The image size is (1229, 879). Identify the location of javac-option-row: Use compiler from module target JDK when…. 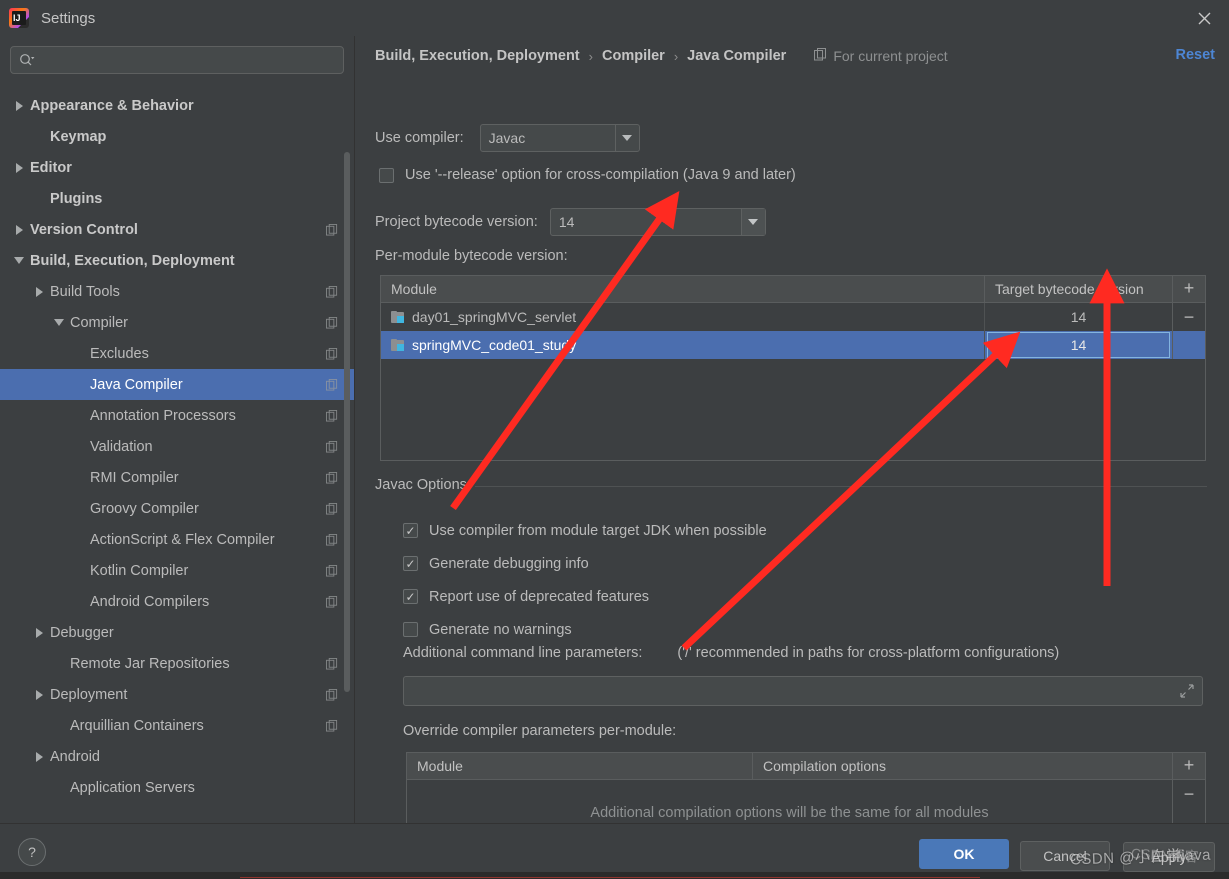
(585, 530).